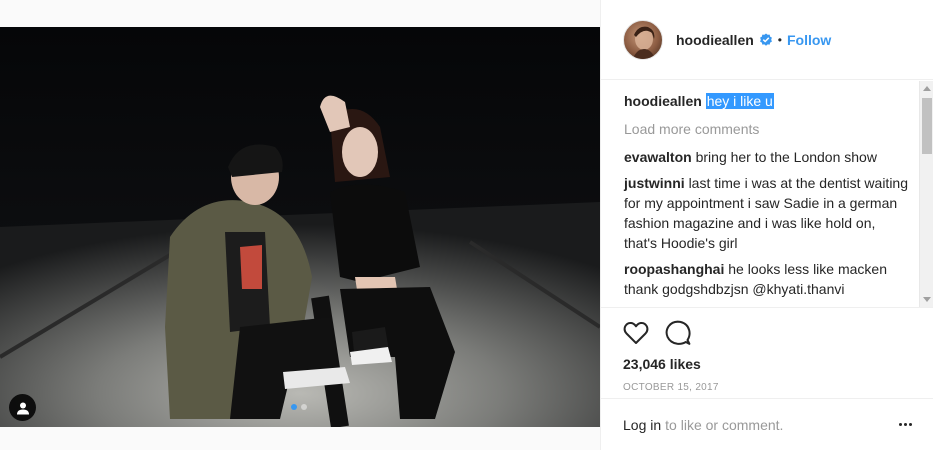 This screenshot has width=933, height=450. I want to click on avatar, so click(643, 39).